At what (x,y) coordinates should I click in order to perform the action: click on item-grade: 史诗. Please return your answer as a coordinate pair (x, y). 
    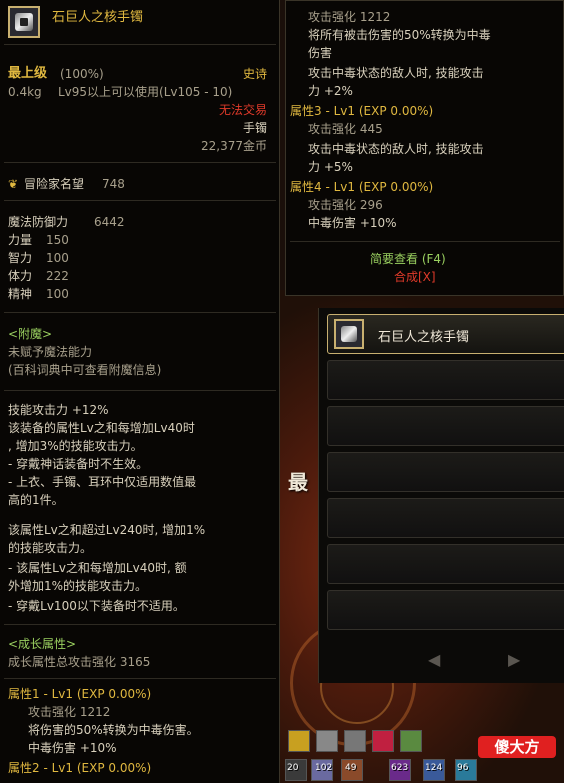
    Looking at the image, I should click on (254, 74).